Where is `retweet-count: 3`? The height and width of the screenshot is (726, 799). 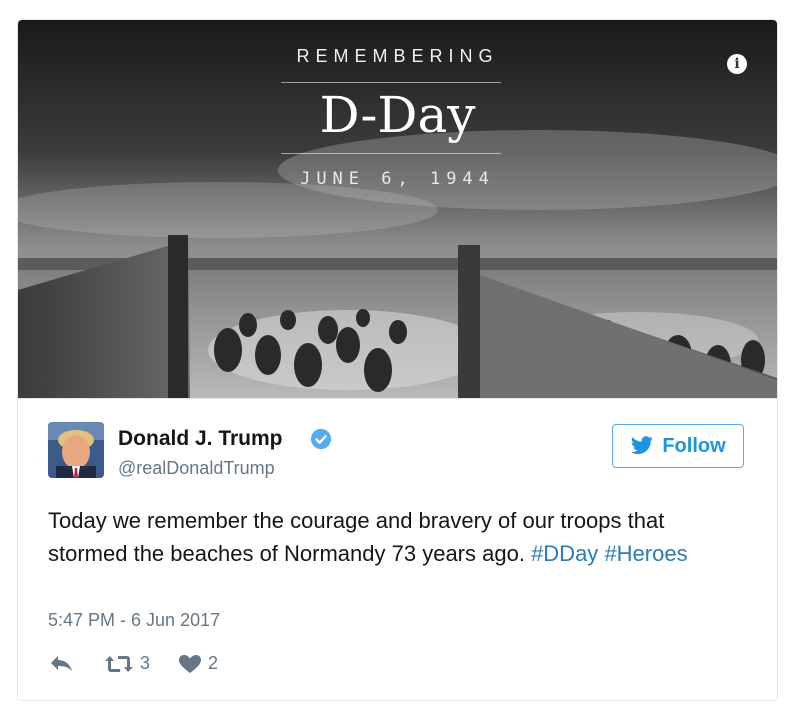 retweet-count: 3 is located at coordinates (145, 663).